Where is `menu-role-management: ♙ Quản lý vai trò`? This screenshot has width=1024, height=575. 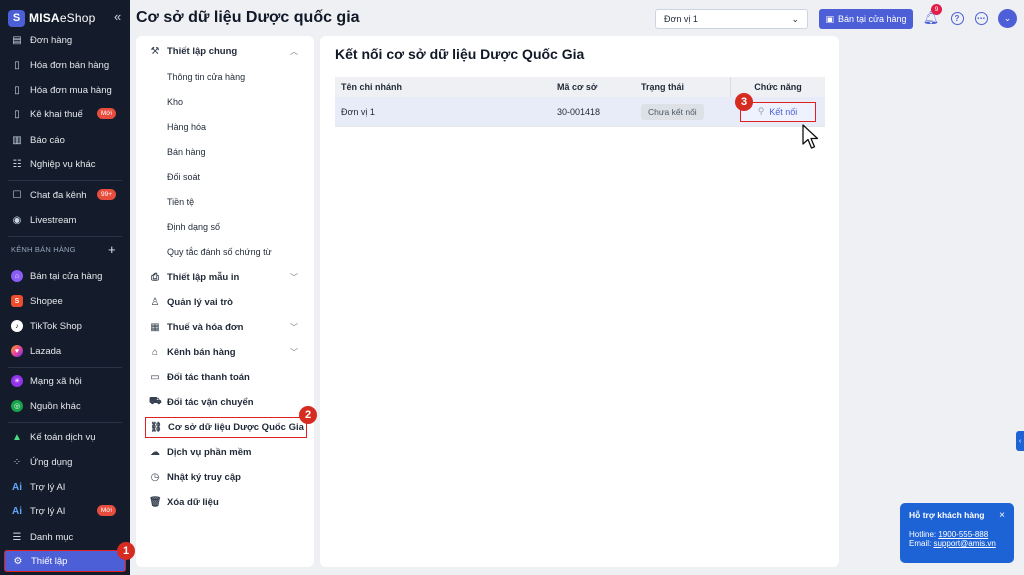 menu-role-management: ♙ Quản lý vai trò is located at coordinates (191, 302).